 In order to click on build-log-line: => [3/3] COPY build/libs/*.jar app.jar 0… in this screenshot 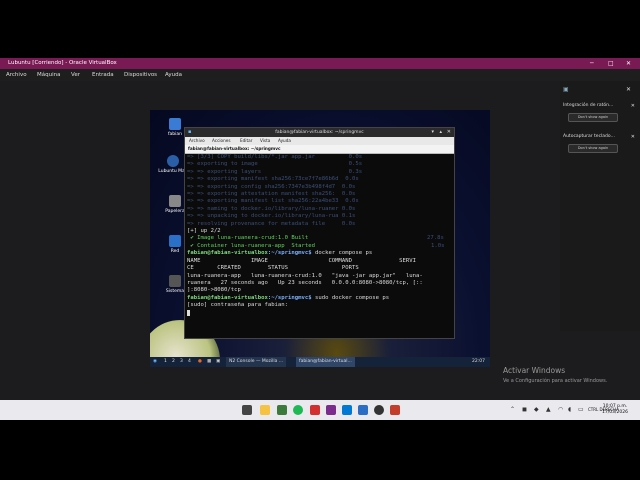, I will do `click(275, 157)`.